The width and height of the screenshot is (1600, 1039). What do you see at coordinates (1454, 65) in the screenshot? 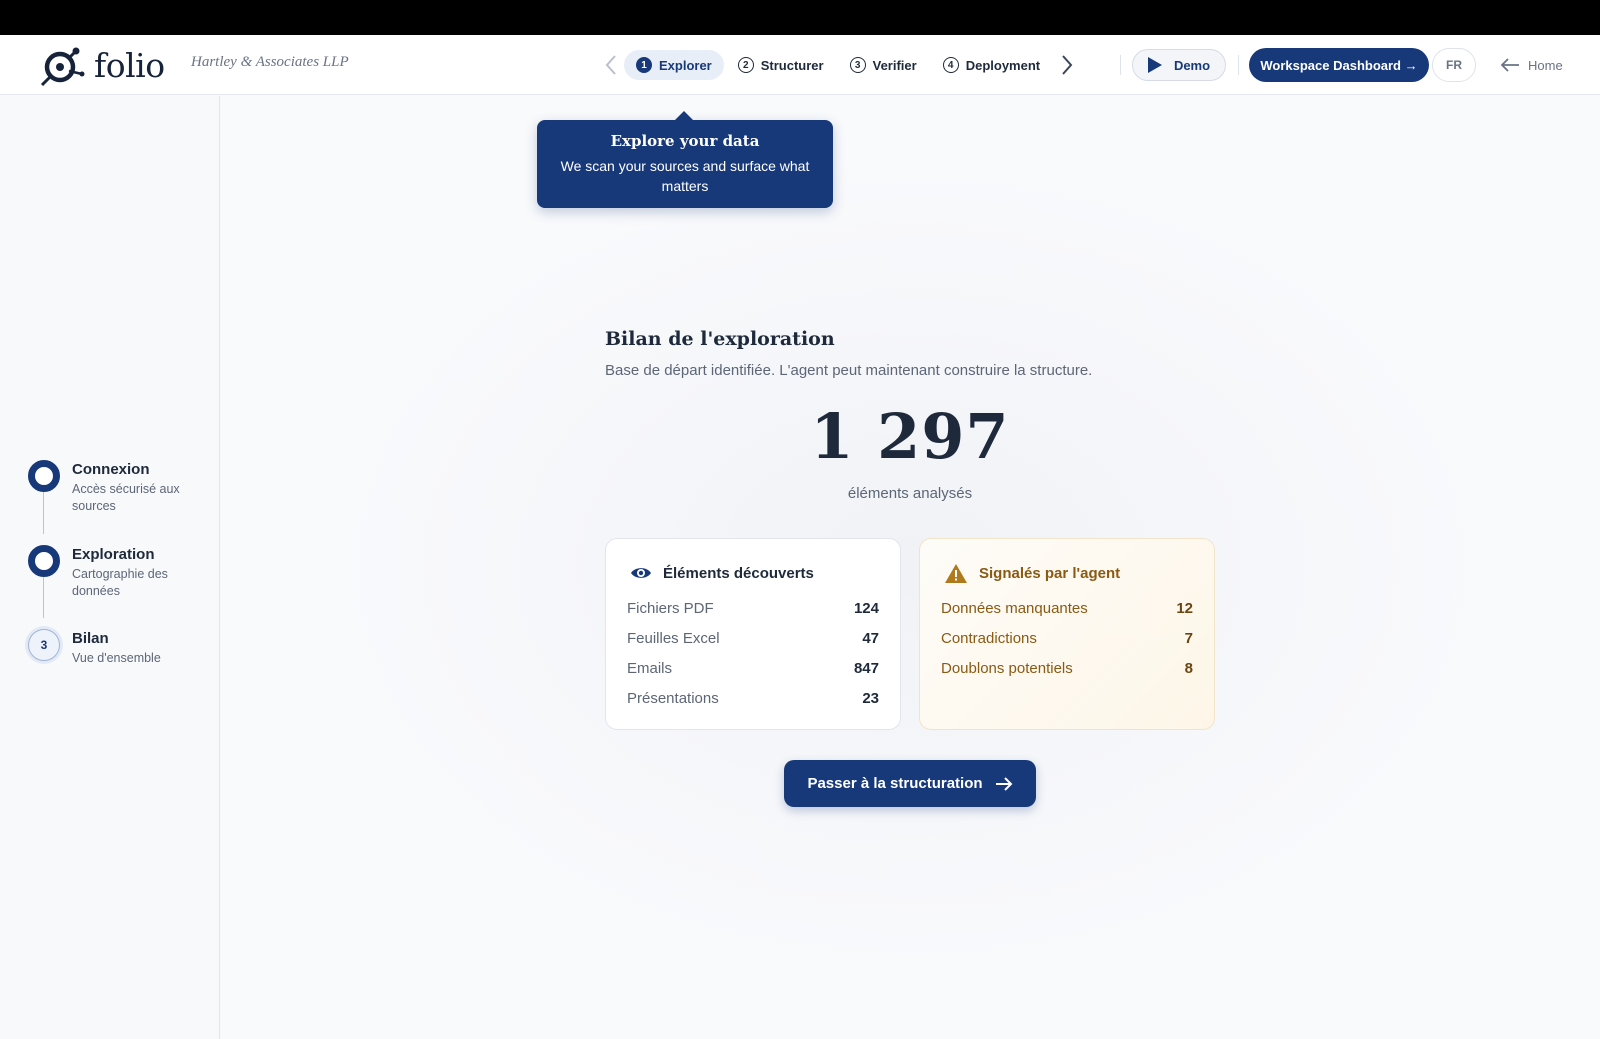
I see `language-toggle: FR` at bounding box center [1454, 65].